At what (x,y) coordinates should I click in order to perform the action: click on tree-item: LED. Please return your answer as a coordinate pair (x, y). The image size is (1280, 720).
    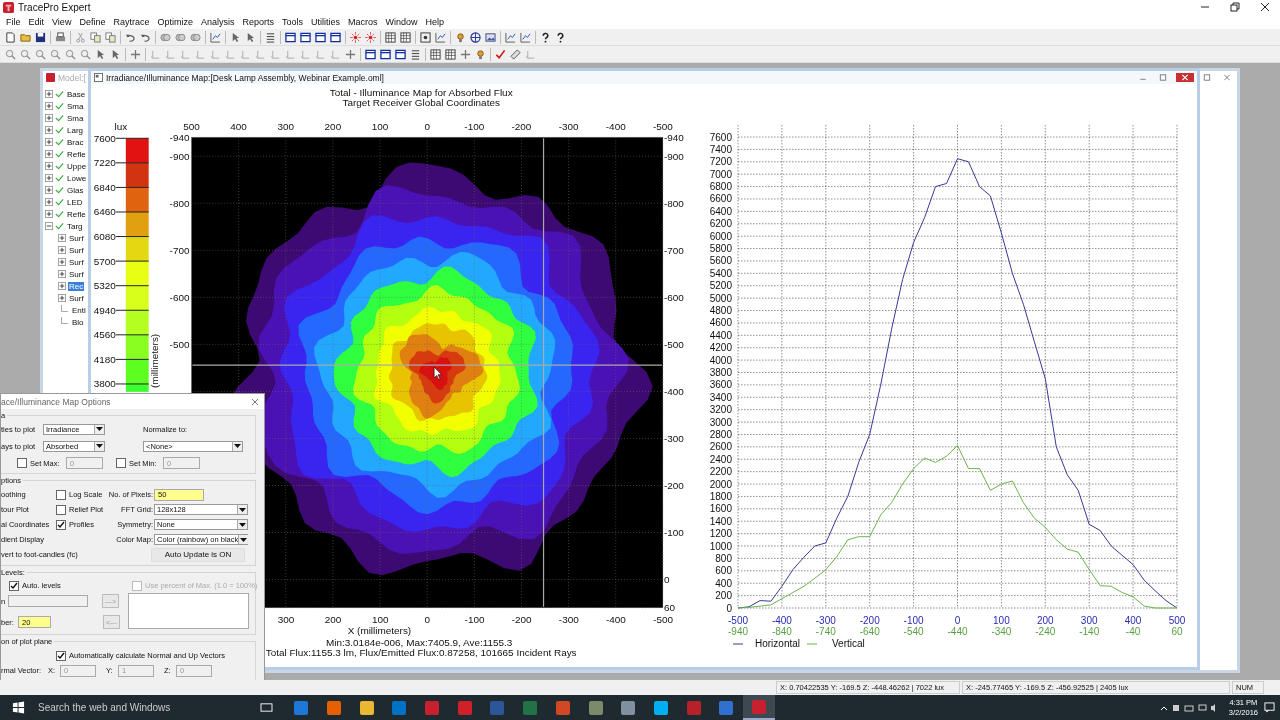
    Looking at the image, I should click on (75, 202).